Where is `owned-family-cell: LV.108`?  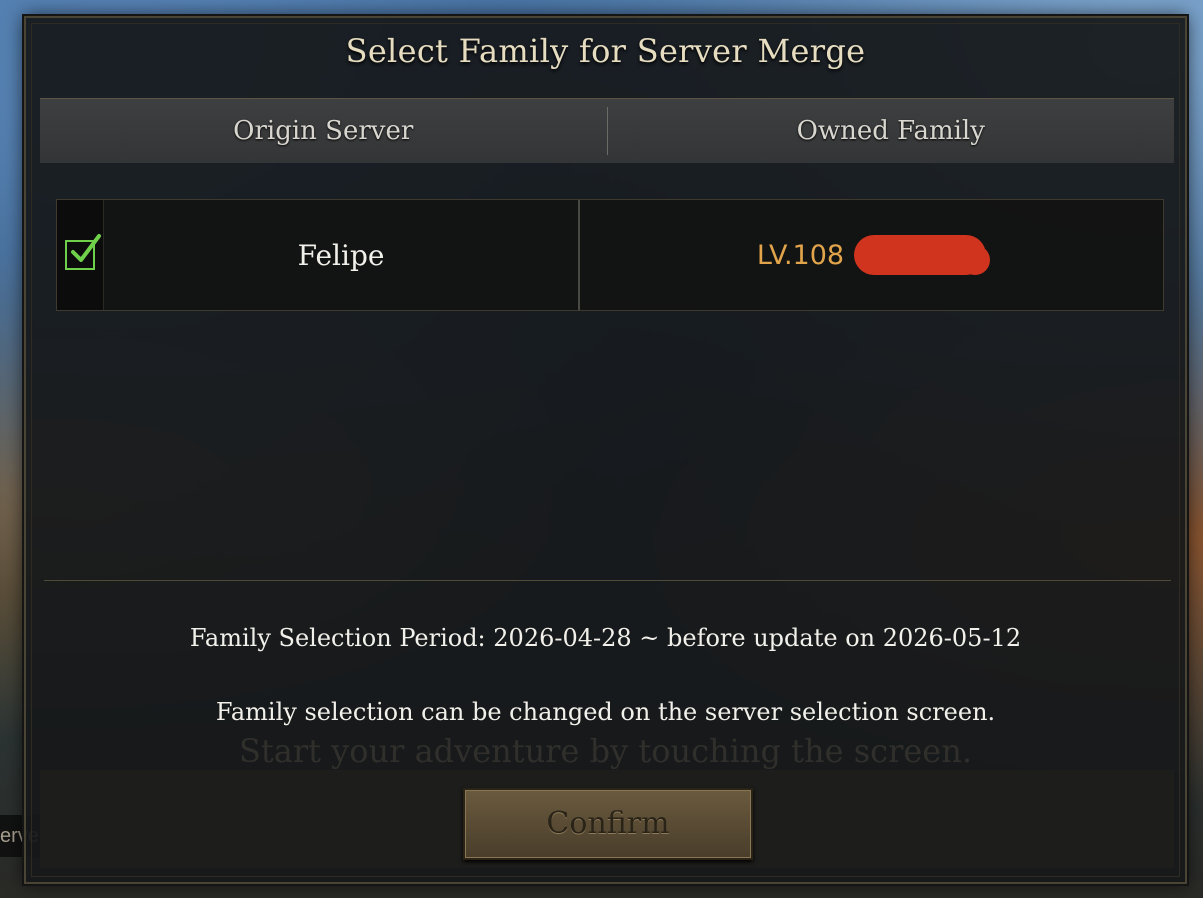
owned-family-cell: LV.108 is located at coordinates (871, 255).